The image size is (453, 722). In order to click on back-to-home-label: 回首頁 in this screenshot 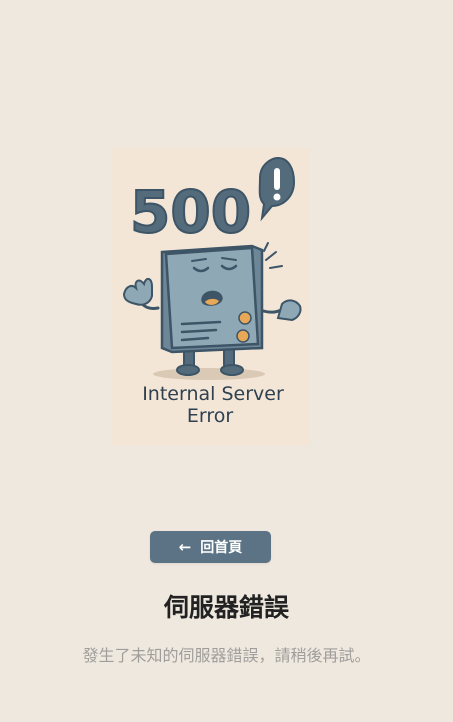, I will do `click(221, 548)`.